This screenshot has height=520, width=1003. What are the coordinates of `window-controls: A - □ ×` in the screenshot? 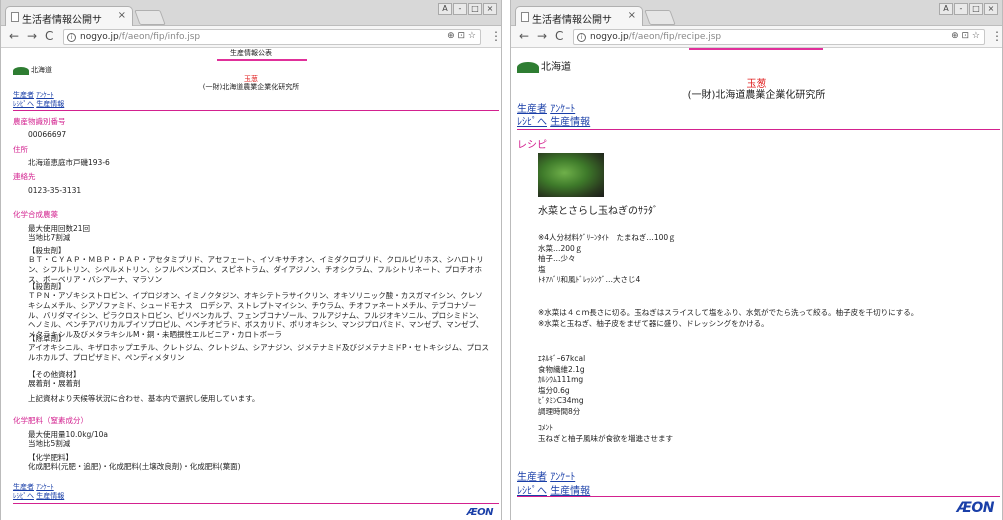 It's located at (968, 9).